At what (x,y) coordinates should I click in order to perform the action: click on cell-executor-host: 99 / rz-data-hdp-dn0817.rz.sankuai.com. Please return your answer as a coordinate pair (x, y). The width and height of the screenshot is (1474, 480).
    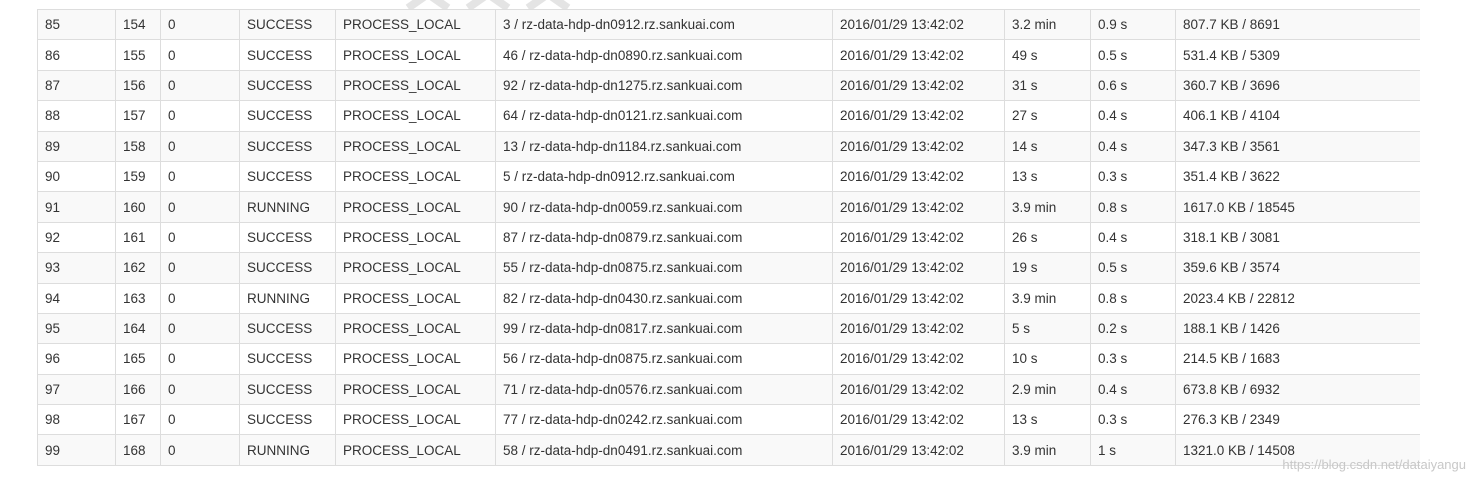
    Looking at the image, I should click on (664, 328).